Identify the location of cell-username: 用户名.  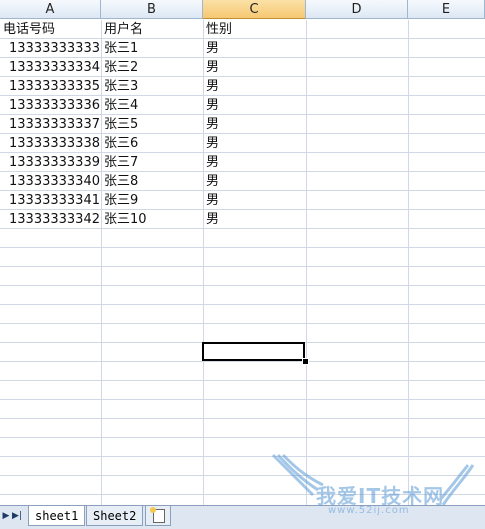
(153, 29).